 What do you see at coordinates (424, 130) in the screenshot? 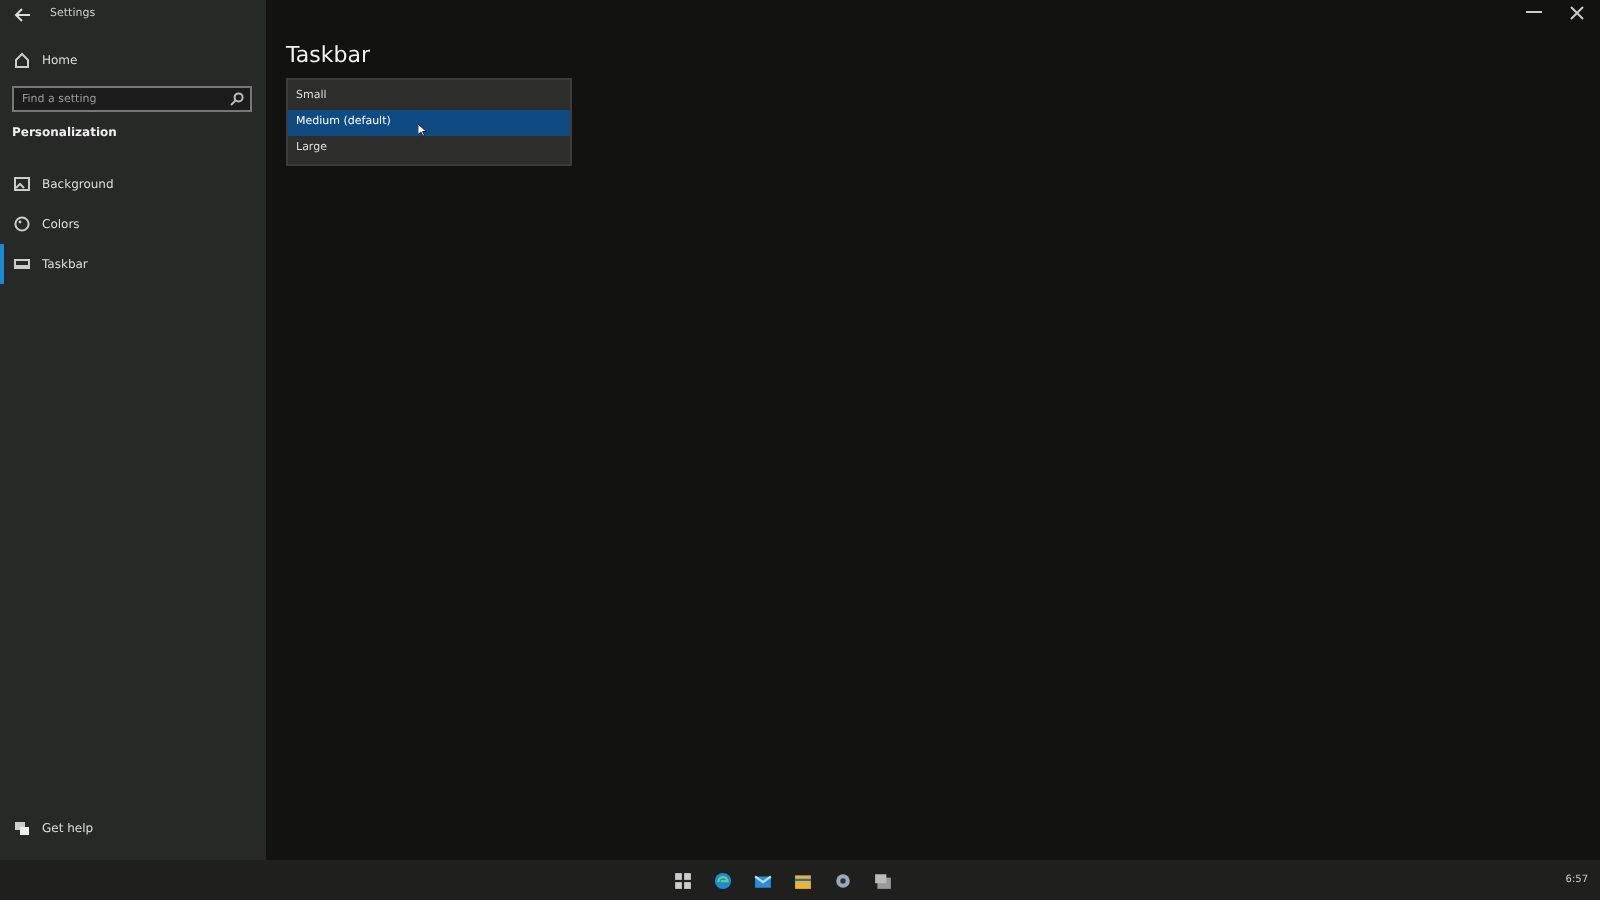
I see `mouse-cursor-icon` at bounding box center [424, 130].